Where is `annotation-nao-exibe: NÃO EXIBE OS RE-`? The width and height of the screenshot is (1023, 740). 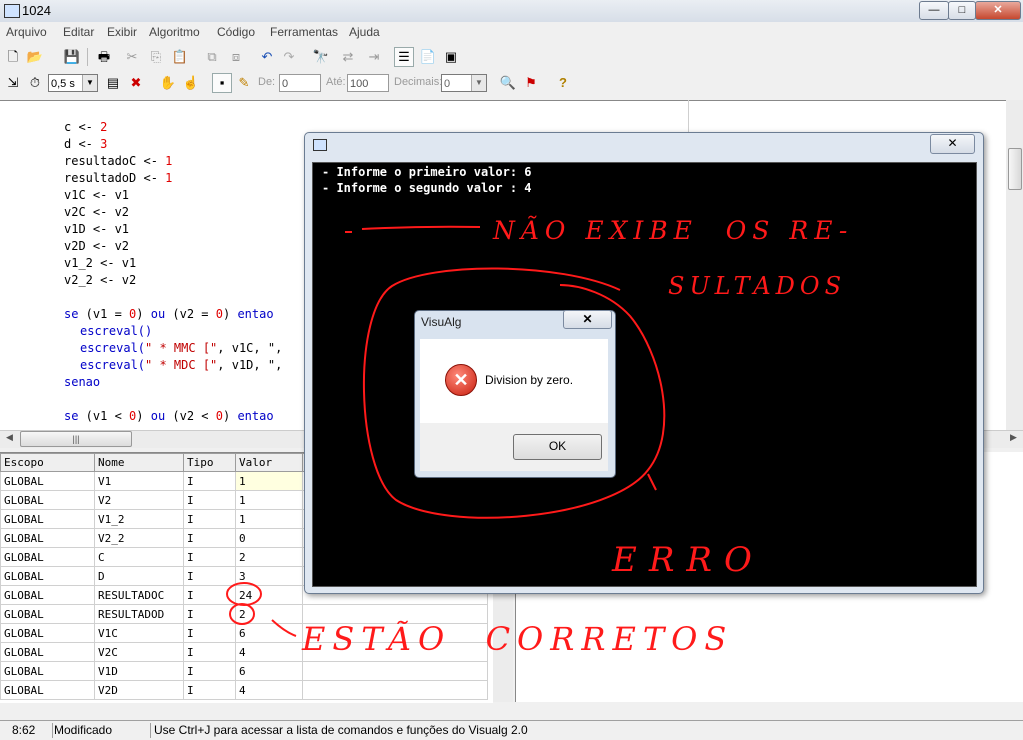
annotation-nao-exibe: NÃO EXIBE OS RE- is located at coordinates (673, 230).